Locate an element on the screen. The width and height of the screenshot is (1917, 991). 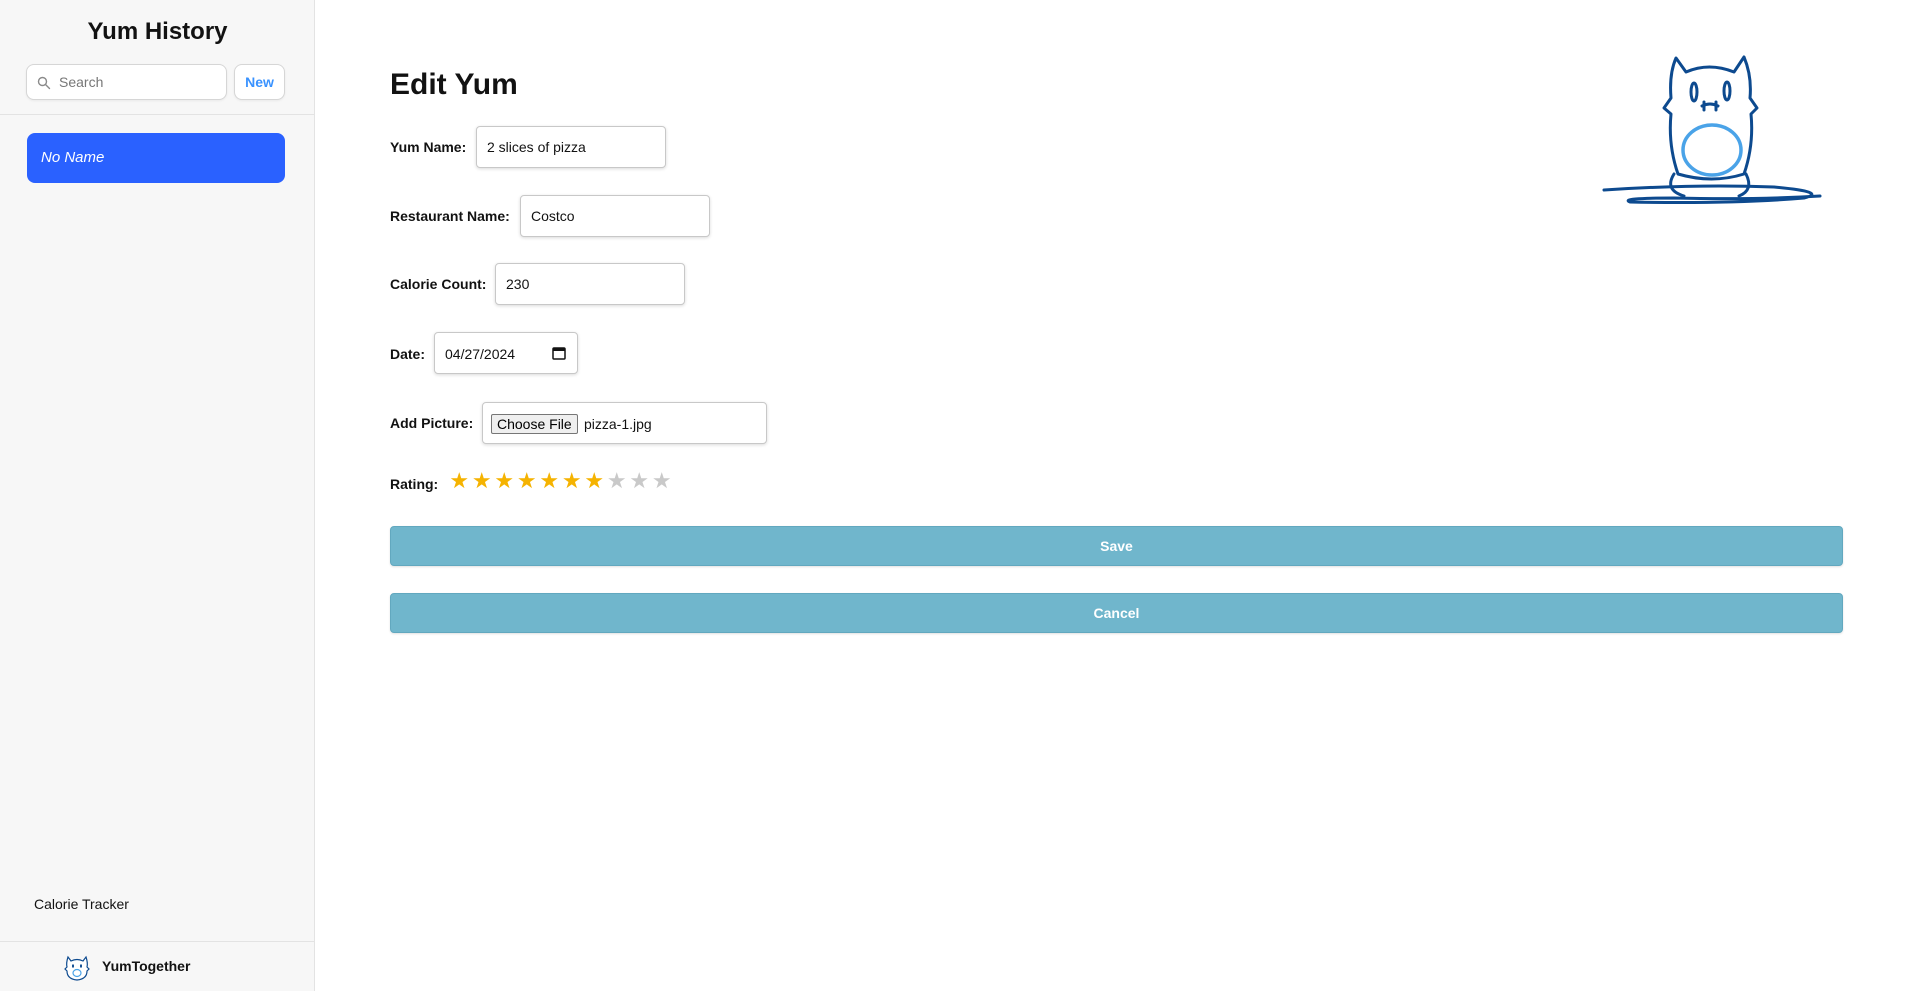
calorie-count-label: Calorie Count: is located at coordinates (438, 284).